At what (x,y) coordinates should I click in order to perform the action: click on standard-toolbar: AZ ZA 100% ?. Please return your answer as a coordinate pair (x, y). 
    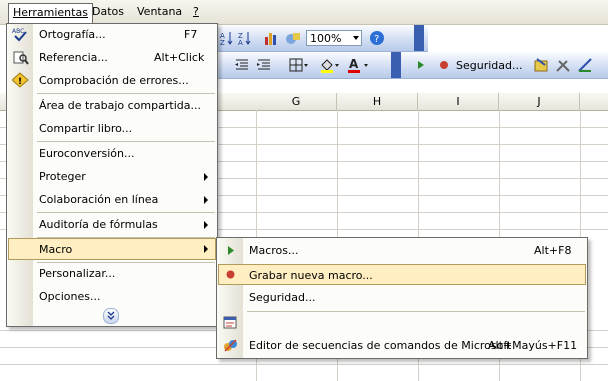
    Looking at the image, I should click on (322, 38).